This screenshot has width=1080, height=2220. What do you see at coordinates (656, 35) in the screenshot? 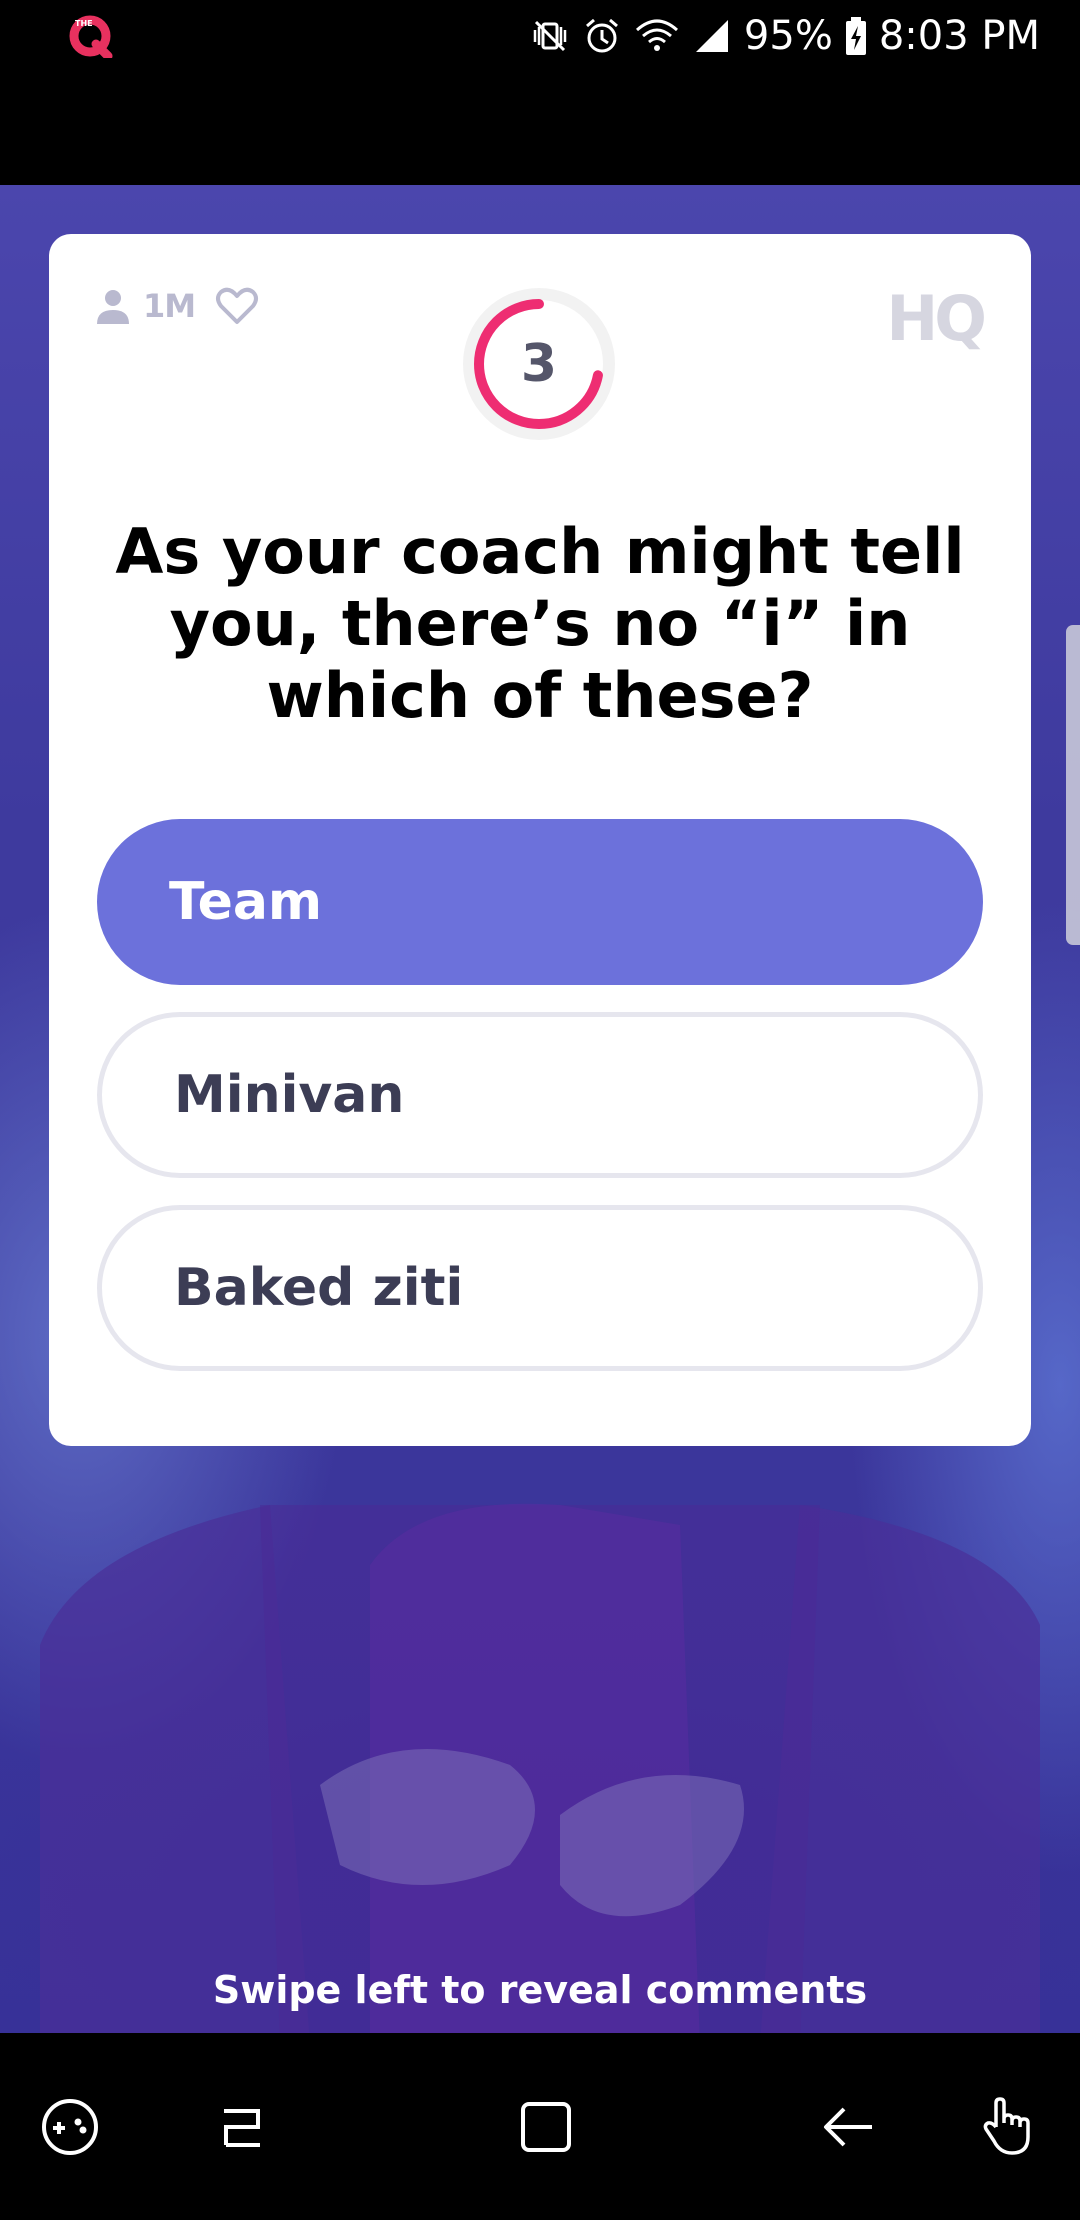
I see `wifi-icon` at bounding box center [656, 35].